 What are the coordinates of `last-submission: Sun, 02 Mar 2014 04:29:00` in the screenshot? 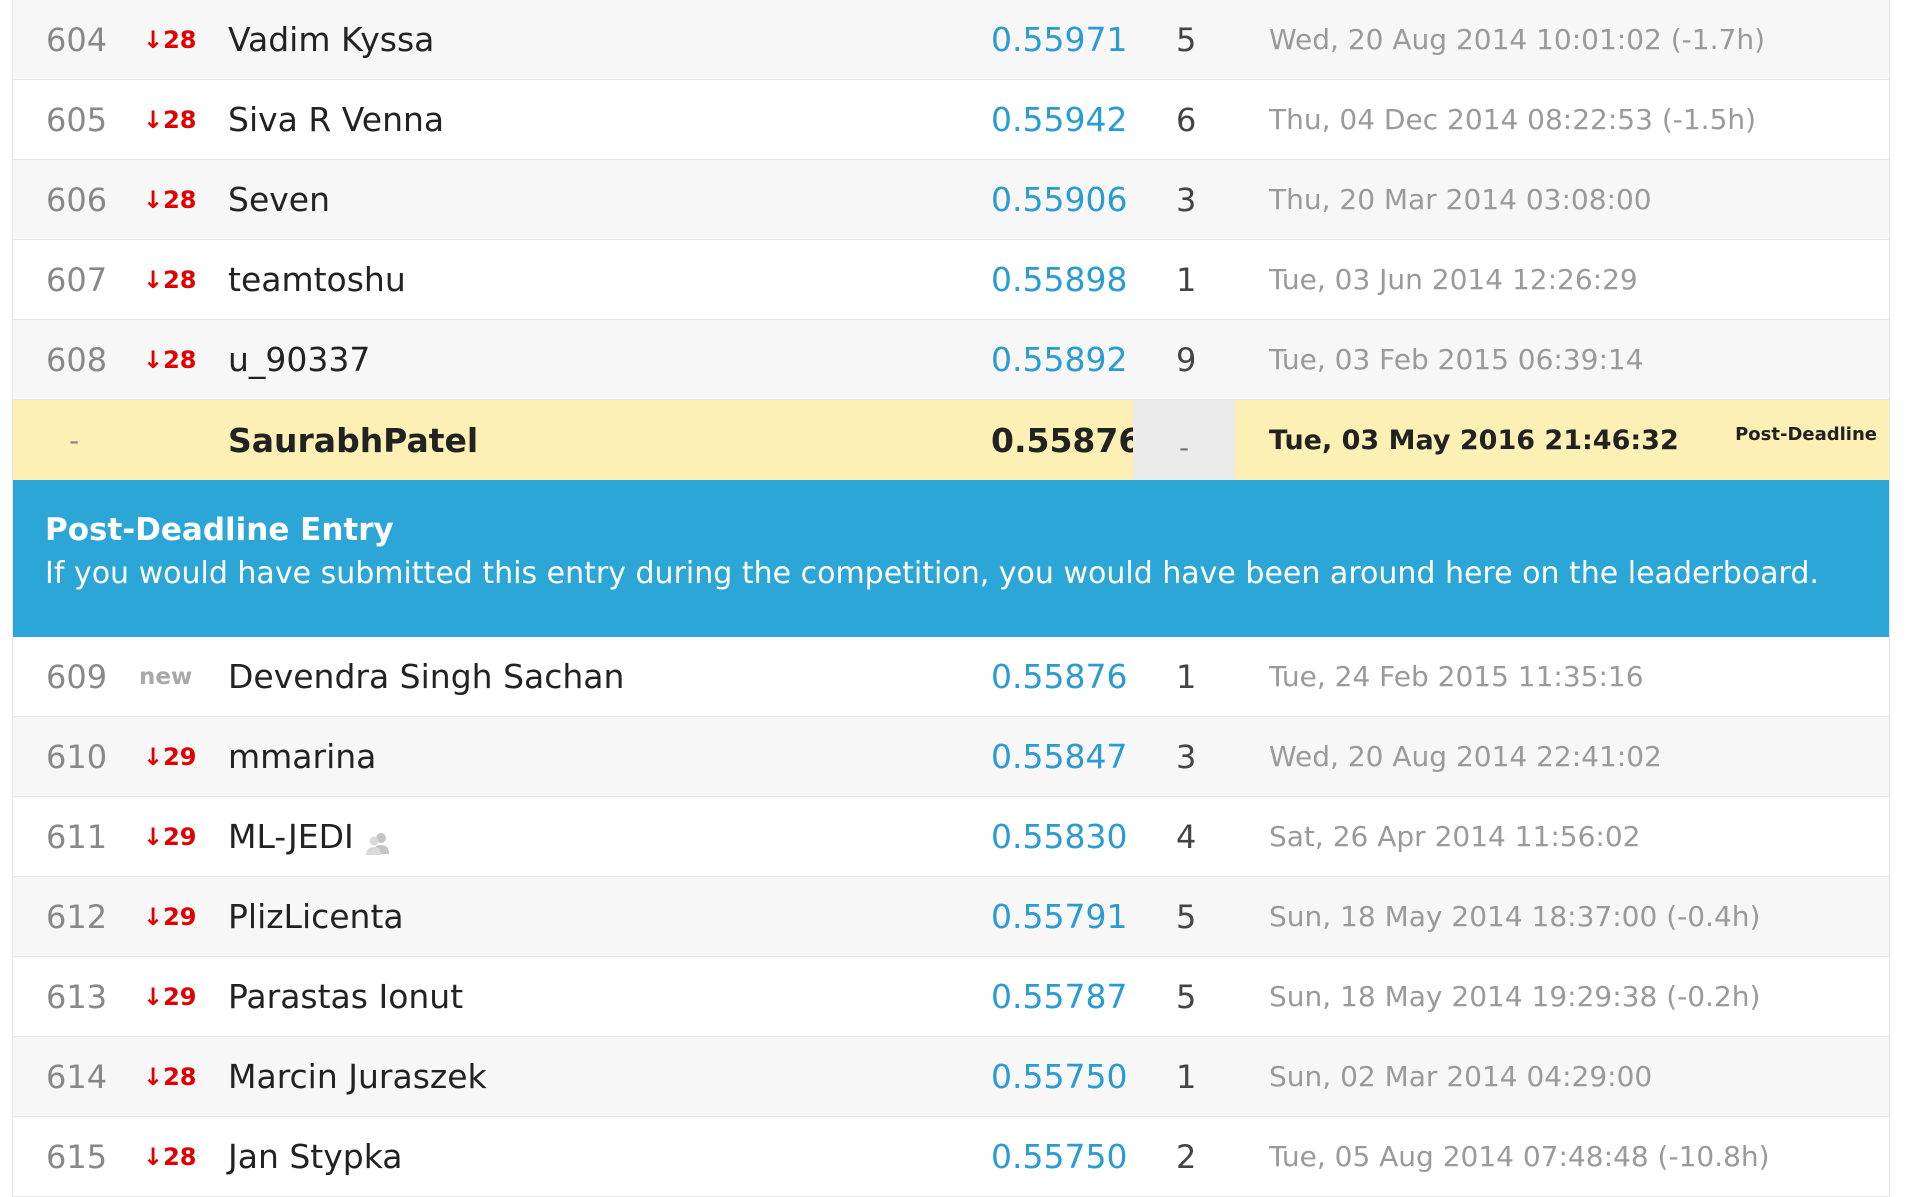 It's located at (1461, 1076).